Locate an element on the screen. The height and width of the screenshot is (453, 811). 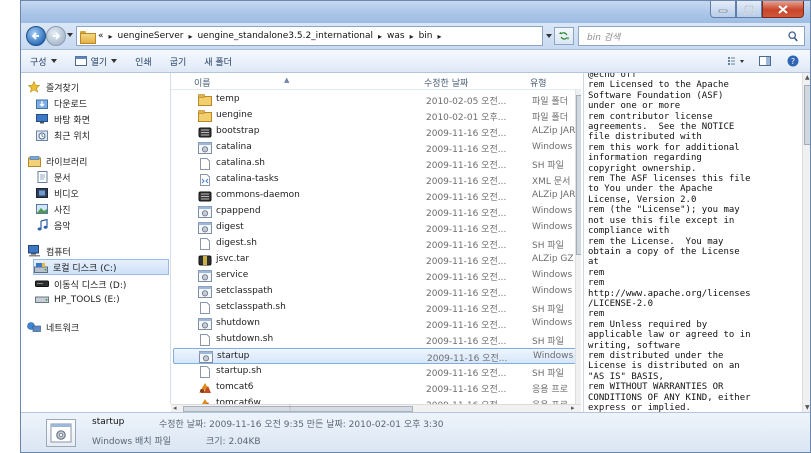
column-header-name: 이름 is located at coordinates (202, 82).